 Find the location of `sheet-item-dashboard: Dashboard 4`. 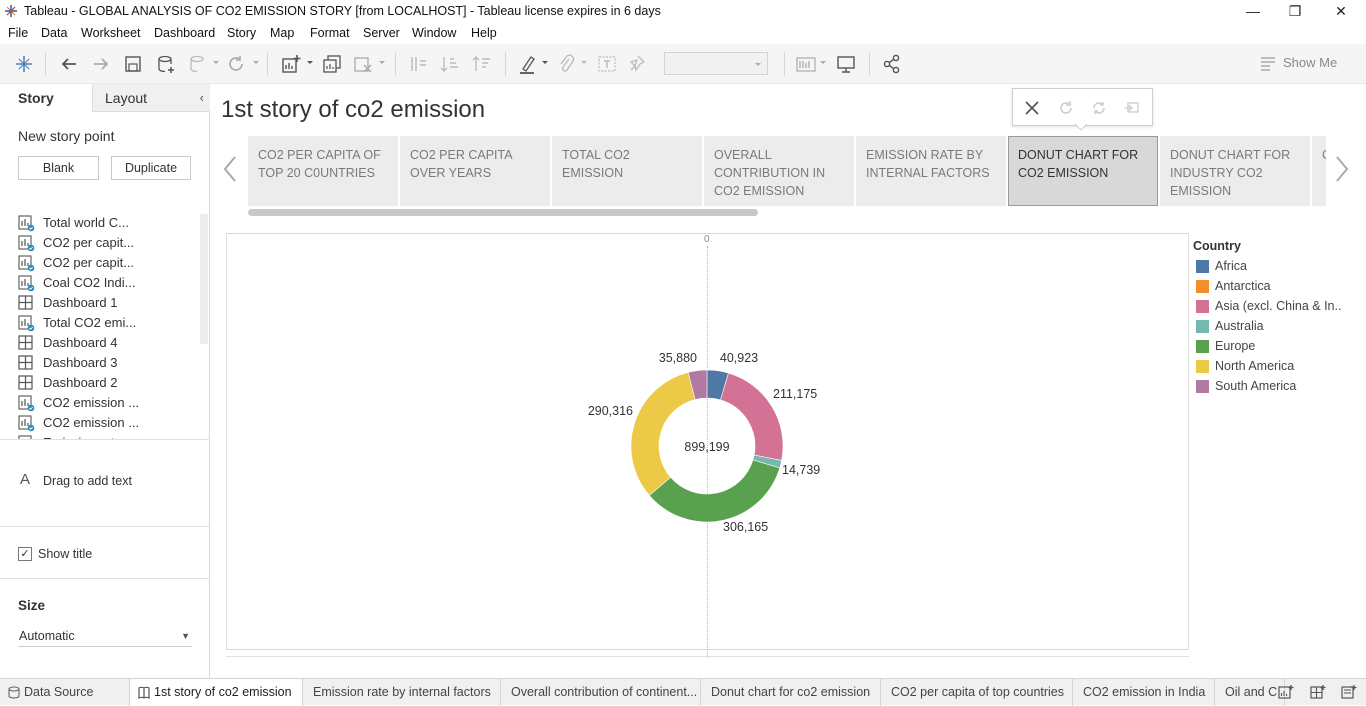

sheet-item-dashboard: Dashboard 4 is located at coordinates (108, 343).